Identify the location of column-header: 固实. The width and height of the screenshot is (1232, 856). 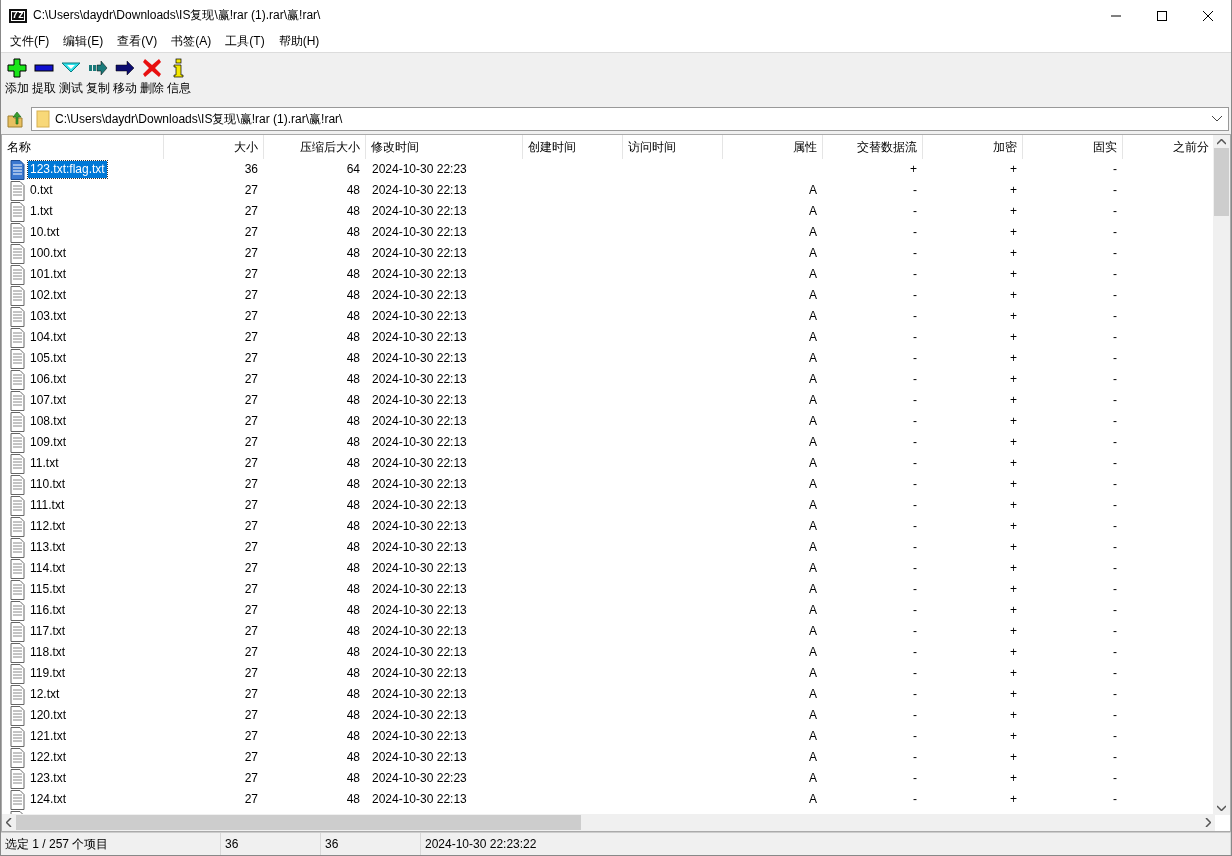
(1073, 147).